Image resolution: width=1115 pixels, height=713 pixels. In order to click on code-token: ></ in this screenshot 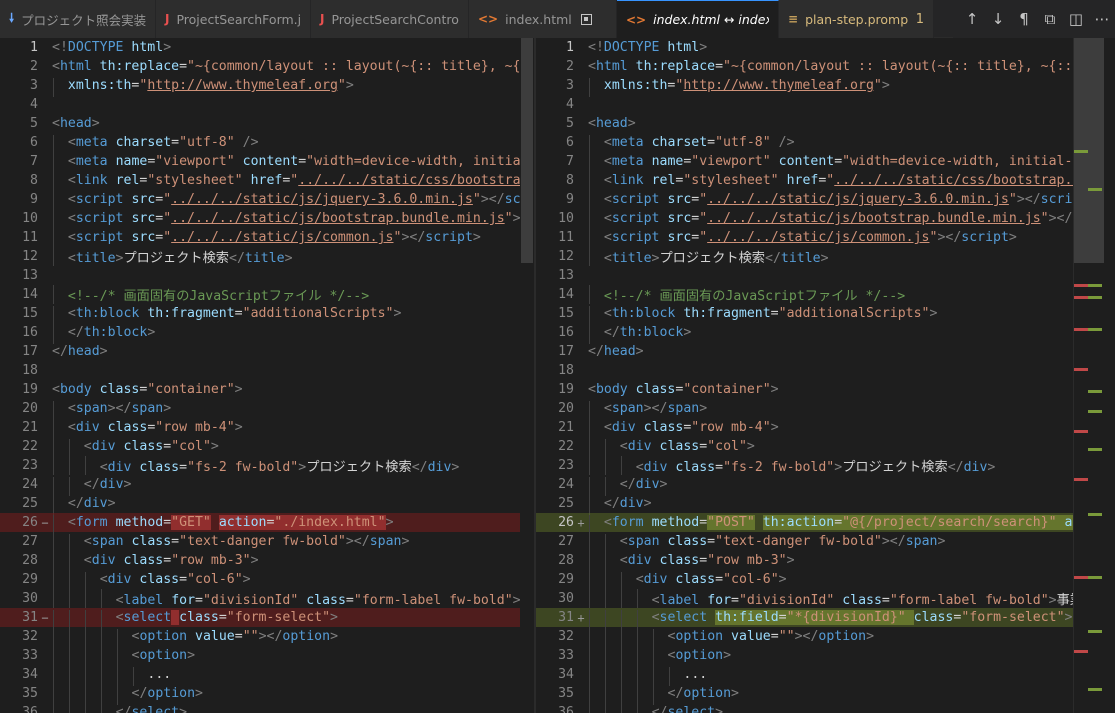, I will do `click(119, 408)`.